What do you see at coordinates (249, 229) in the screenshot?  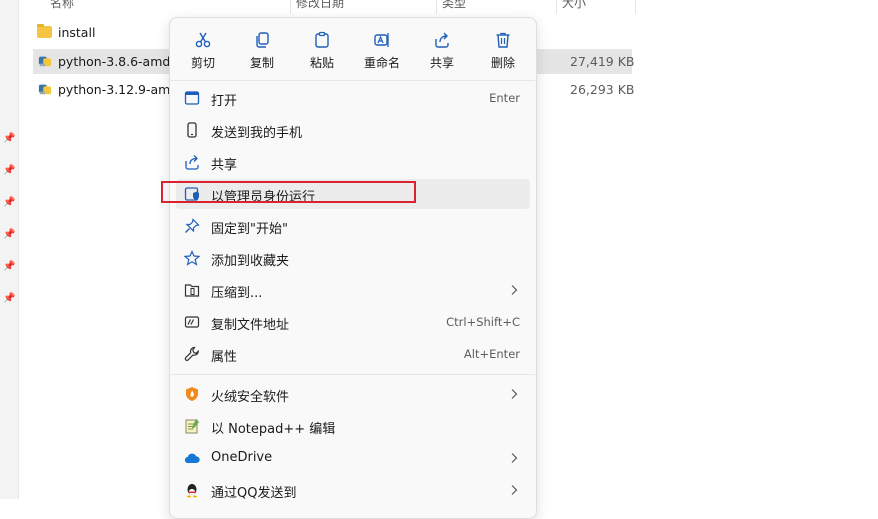 I see `menu-item-label: 固定到"开始"` at bounding box center [249, 229].